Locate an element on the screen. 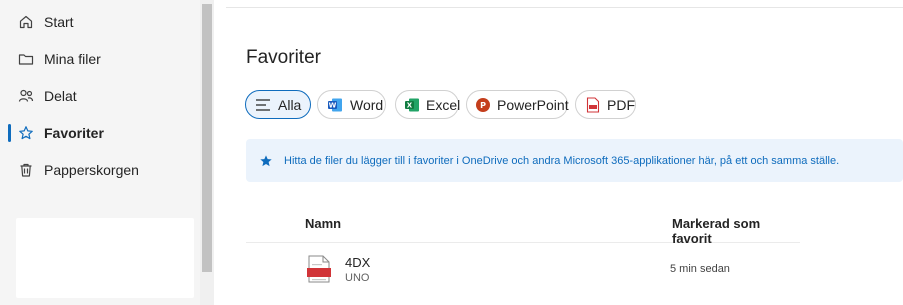  sidebar-item-label: Papperskorgen is located at coordinates (91, 170).